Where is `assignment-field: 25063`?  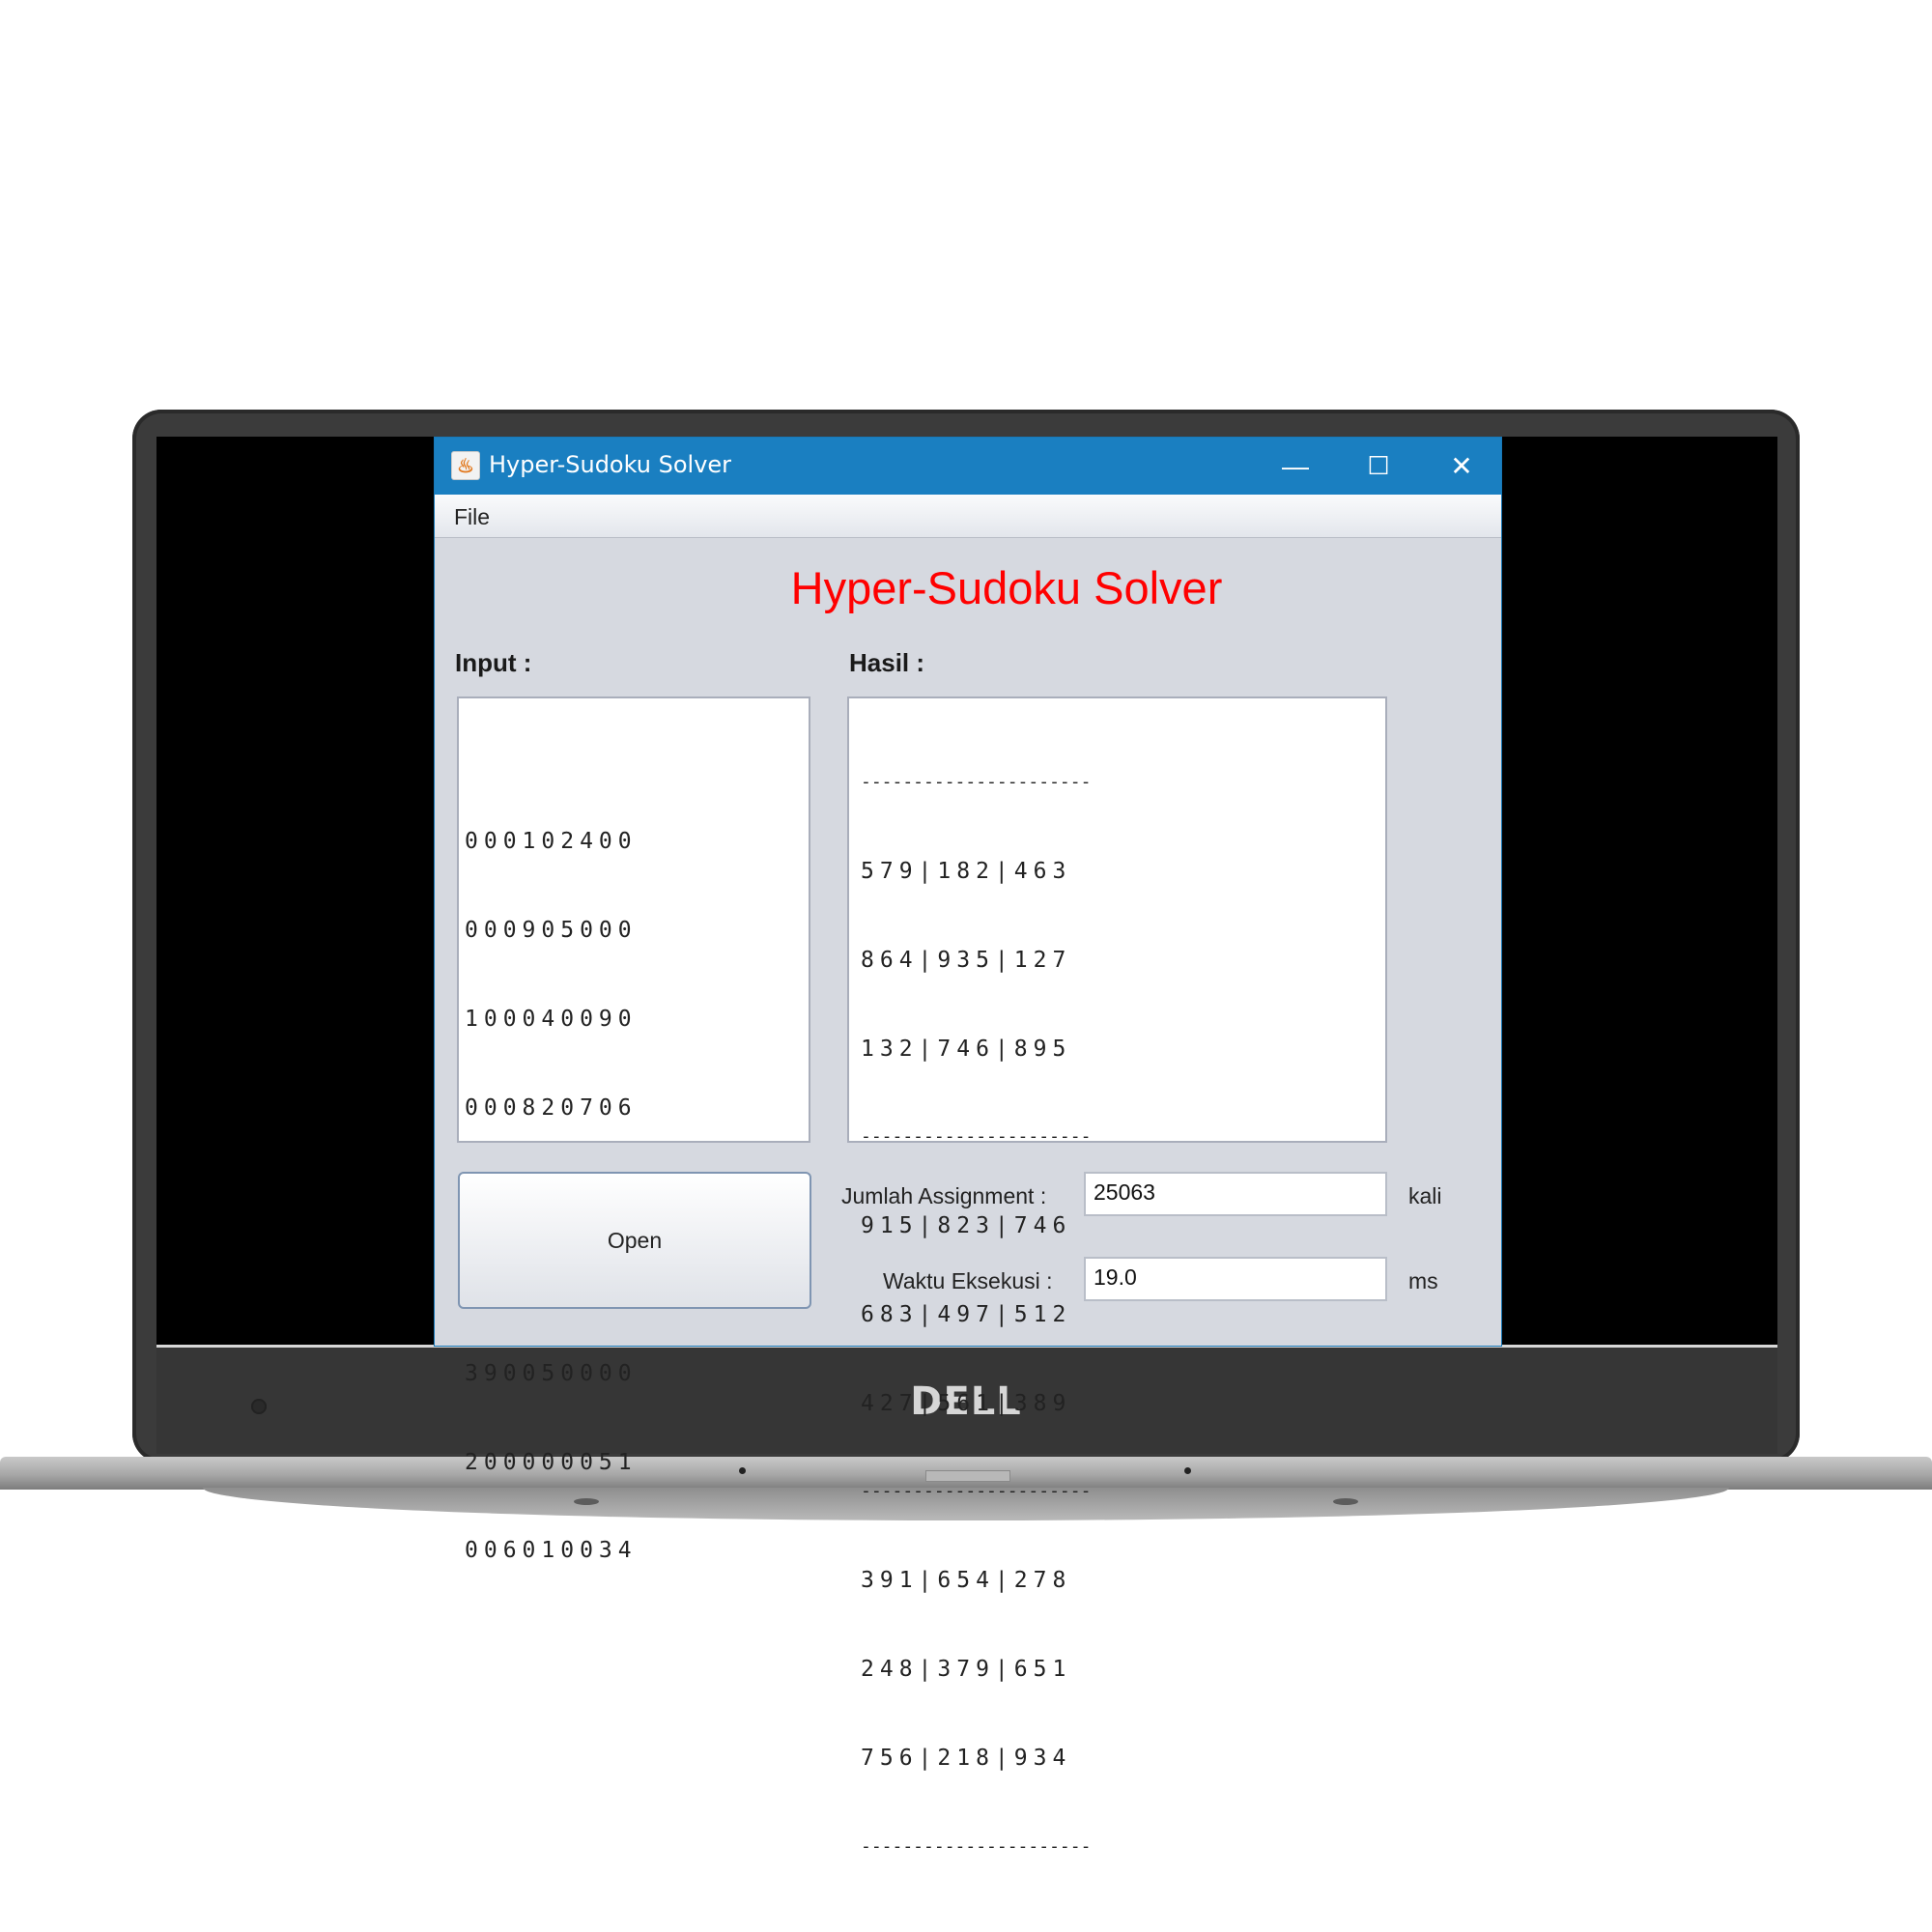
assignment-field: 25063 is located at coordinates (1235, 1194).